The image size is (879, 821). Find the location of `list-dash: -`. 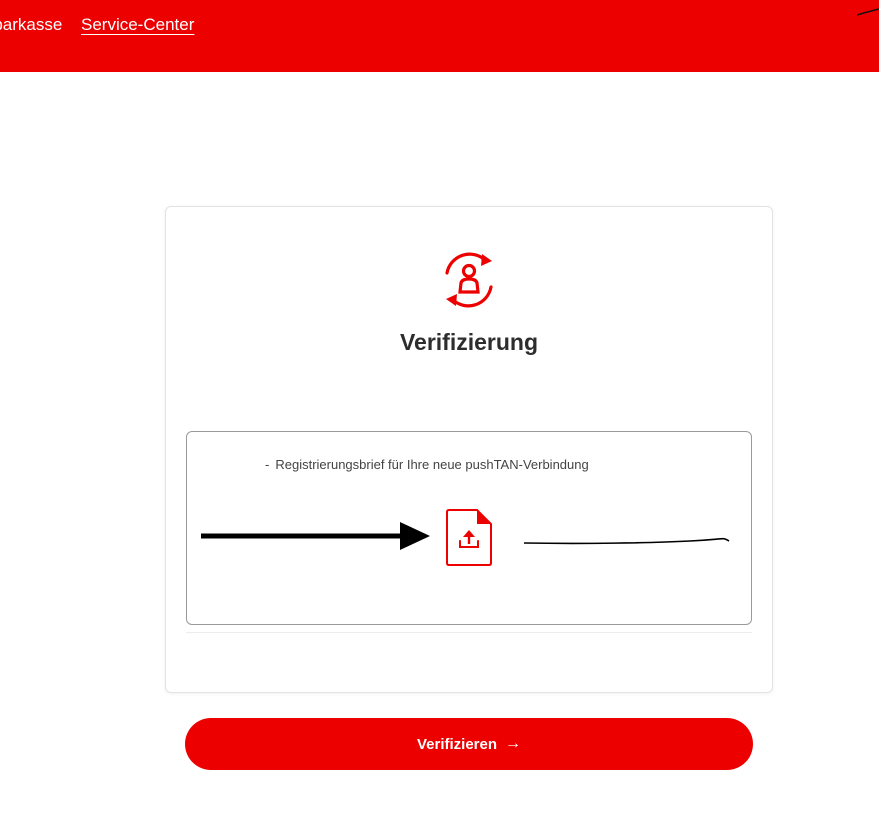

list-dash: - is located at coordinates (267, 464).